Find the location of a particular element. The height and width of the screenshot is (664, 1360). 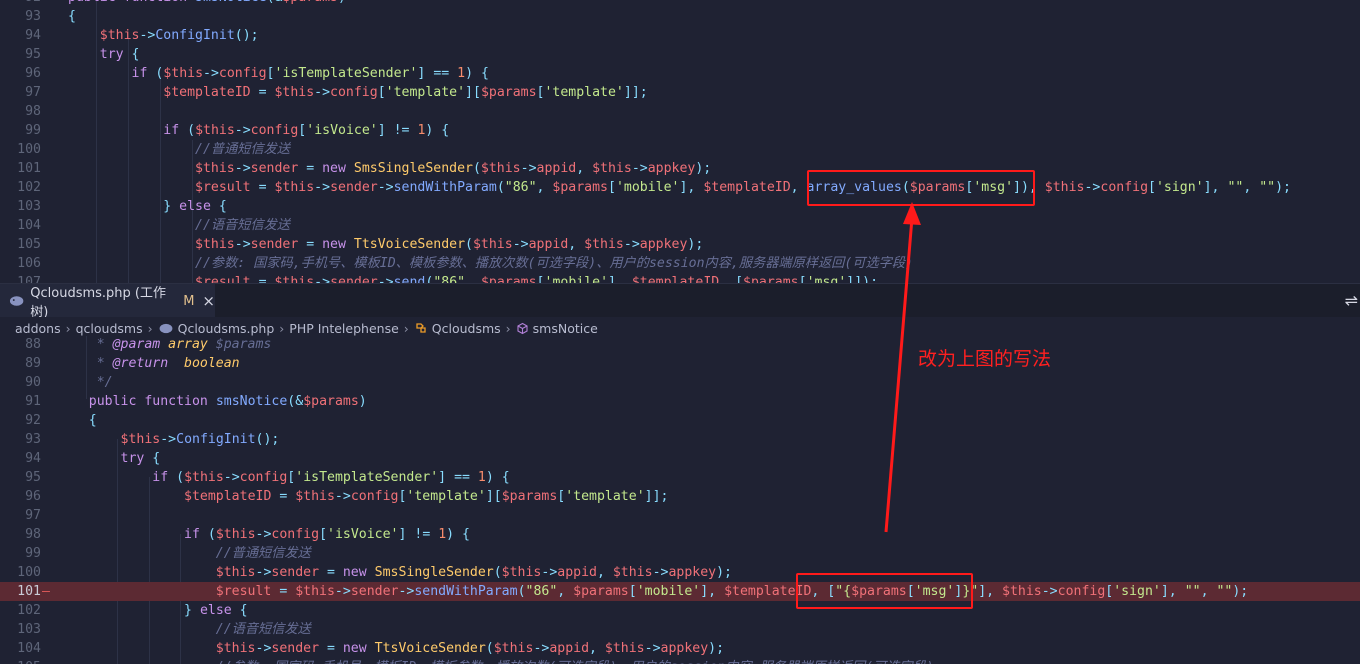

annotation-arrow is located at coordinates (902, 367).